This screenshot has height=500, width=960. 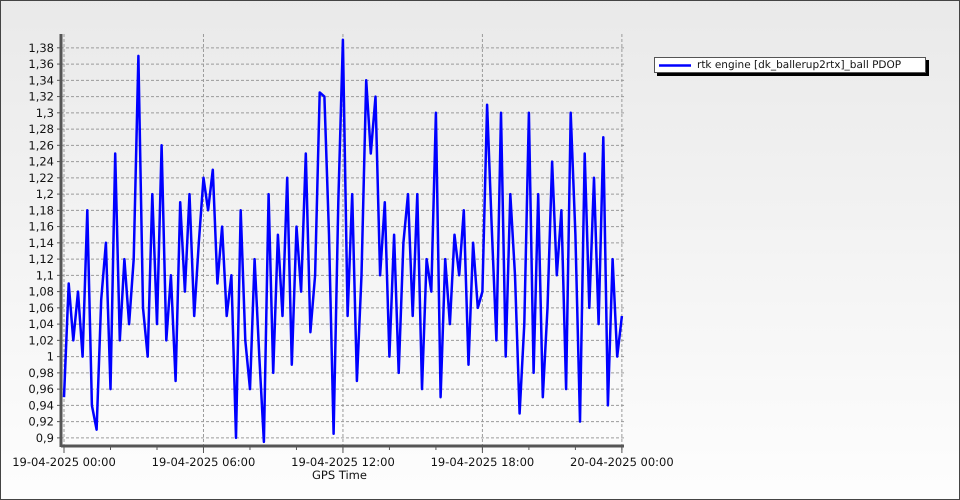 I want to click on y-tick-label: 0,96, so click(x=41, y=389).